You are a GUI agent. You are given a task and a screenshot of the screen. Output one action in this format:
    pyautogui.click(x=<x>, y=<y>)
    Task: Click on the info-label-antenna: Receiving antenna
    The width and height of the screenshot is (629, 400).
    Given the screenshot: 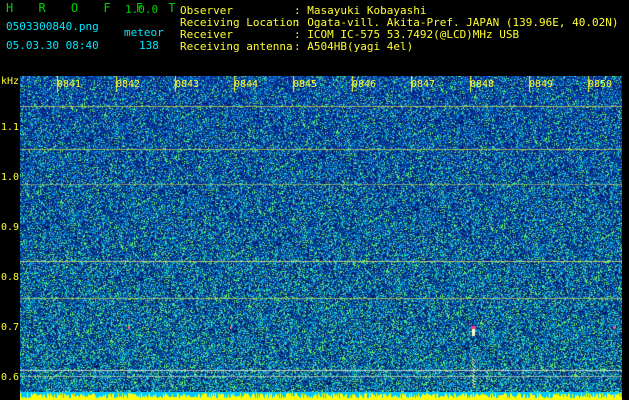 What is the action you would take?
    pyautogui.click(x=236, y=46)
    